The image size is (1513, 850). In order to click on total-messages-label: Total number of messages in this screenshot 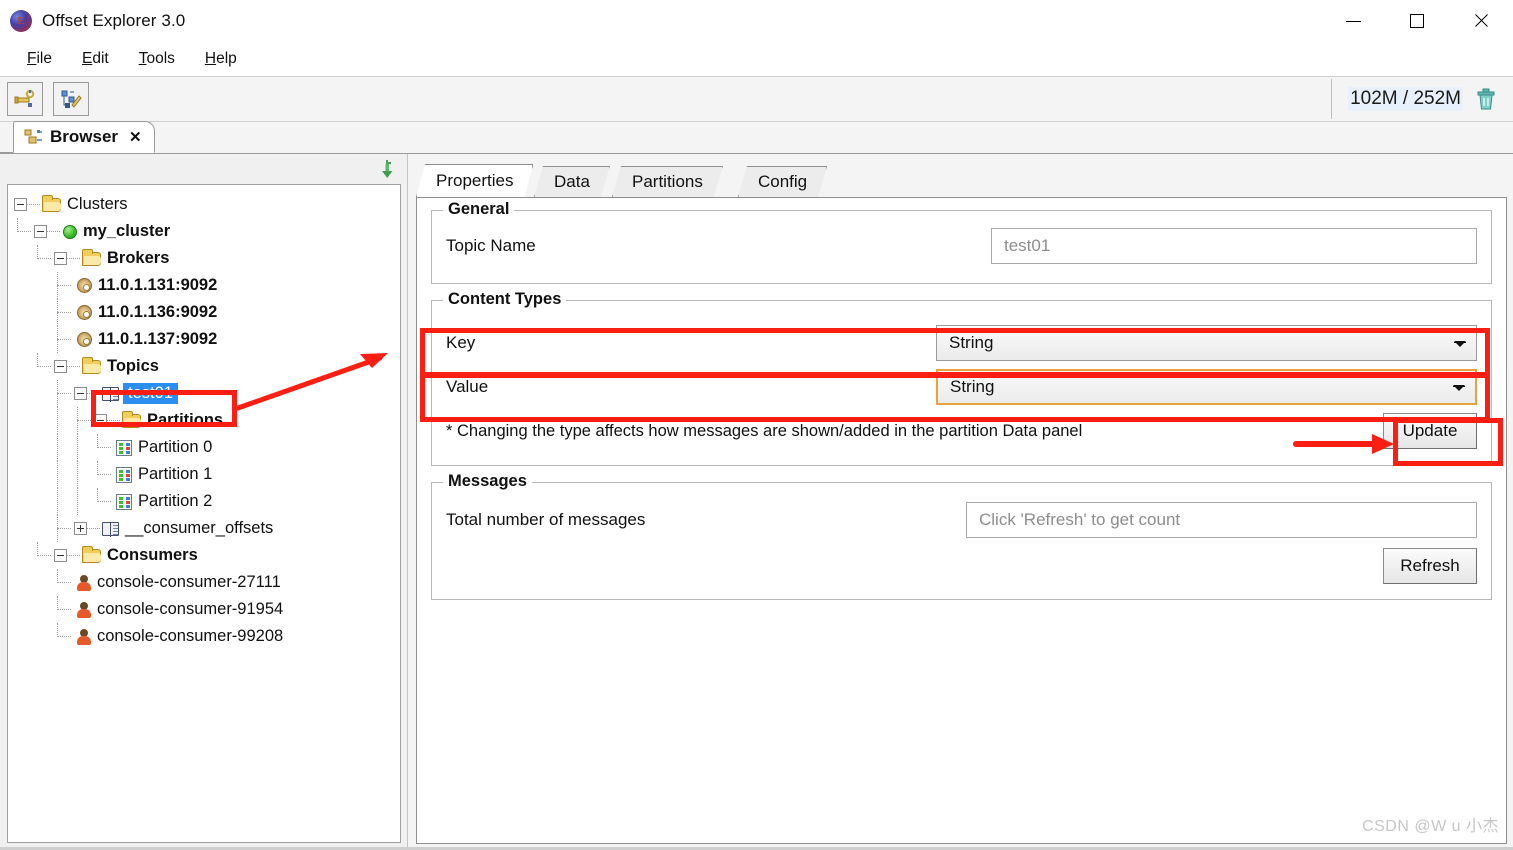, I will do `click(546, 519)`.